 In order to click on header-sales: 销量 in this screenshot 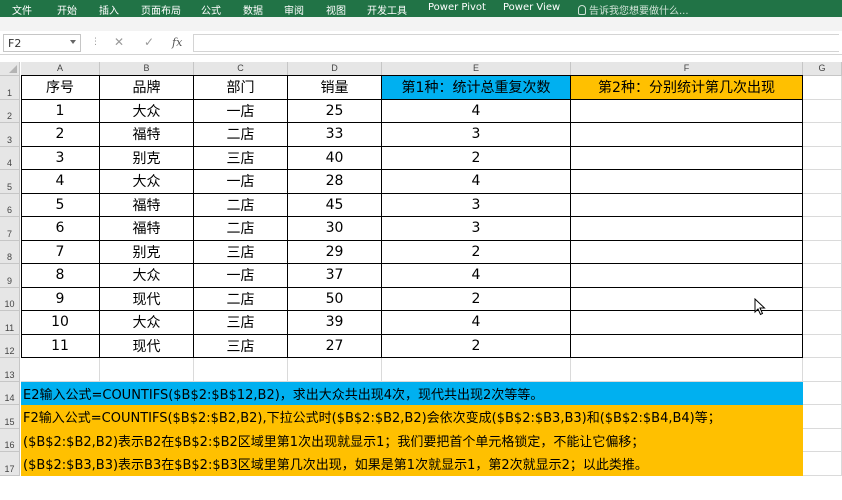, I will do `click(335, 88)`.